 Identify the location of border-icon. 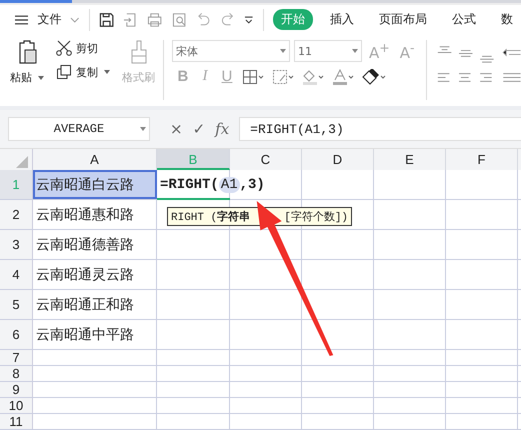
(253, 76).